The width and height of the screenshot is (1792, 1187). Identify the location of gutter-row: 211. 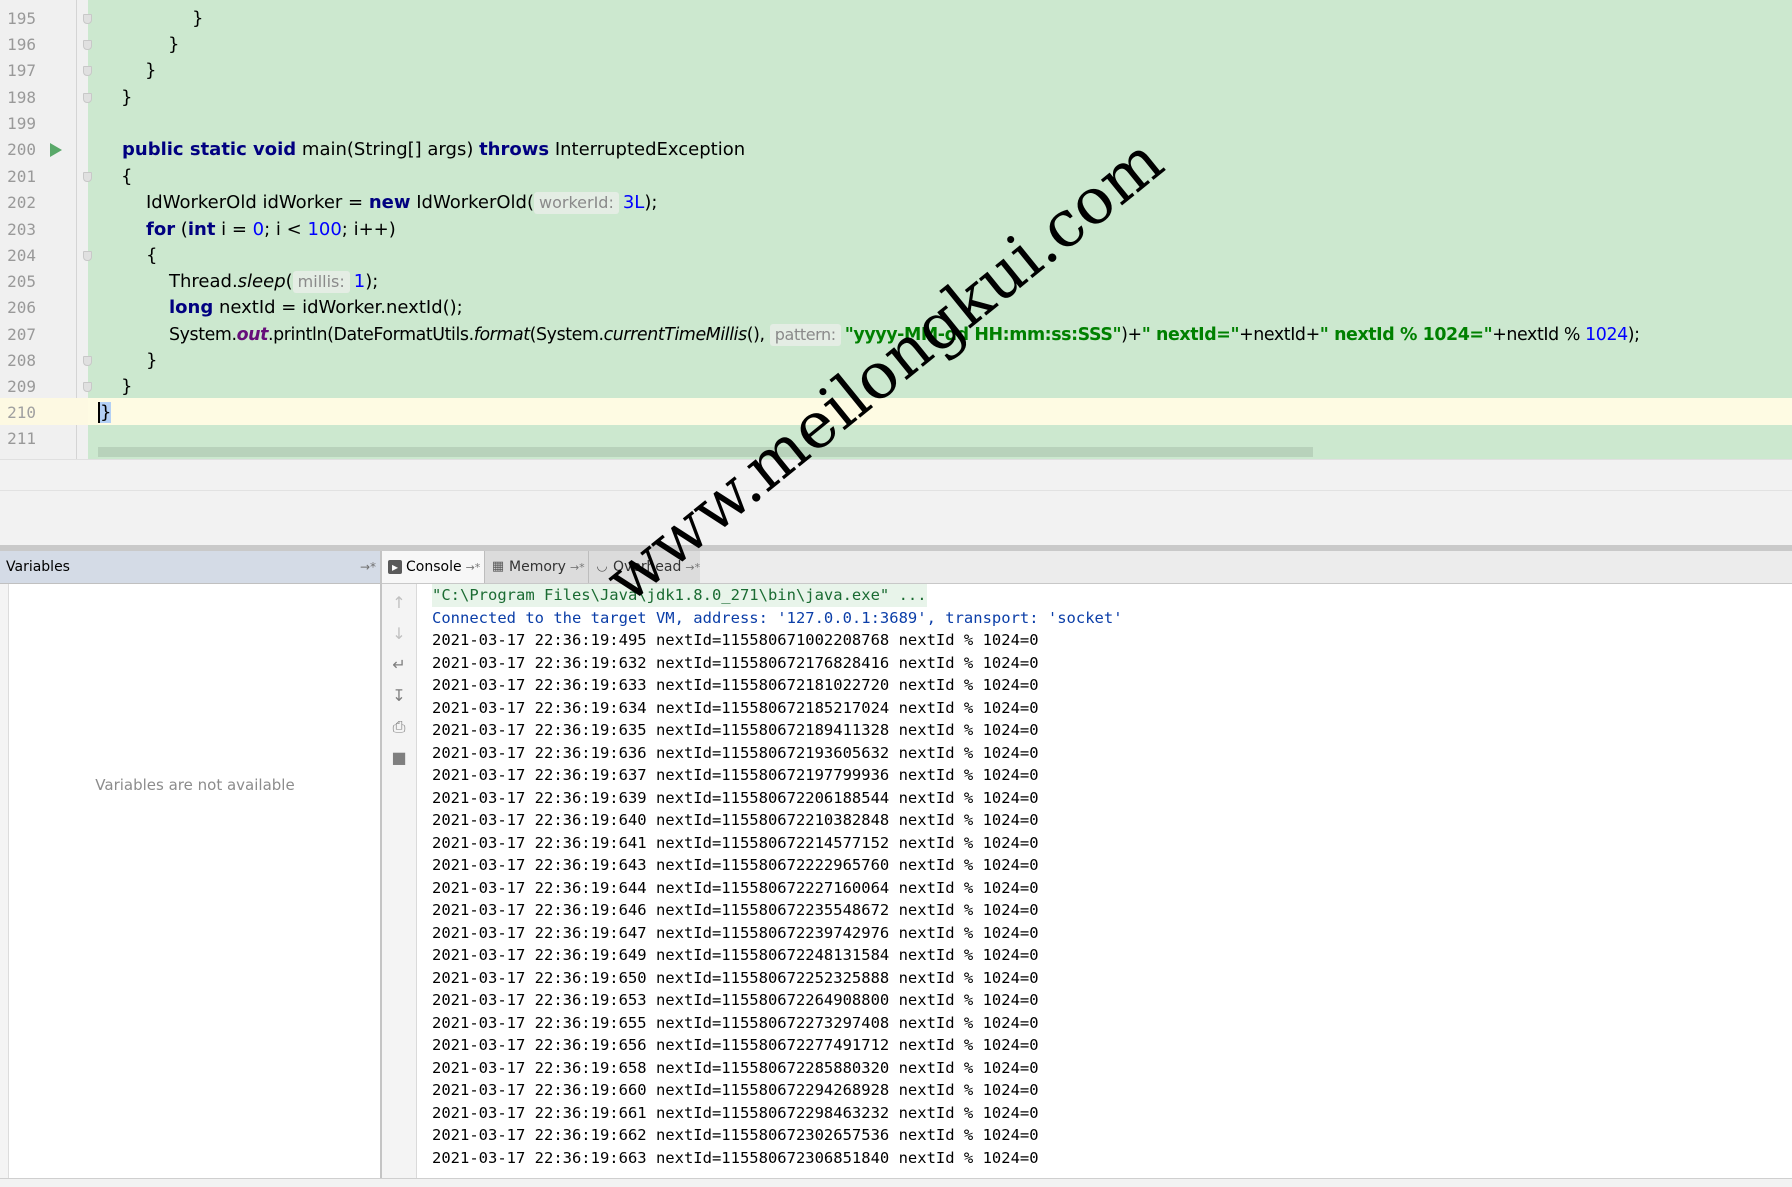
(44, 439).